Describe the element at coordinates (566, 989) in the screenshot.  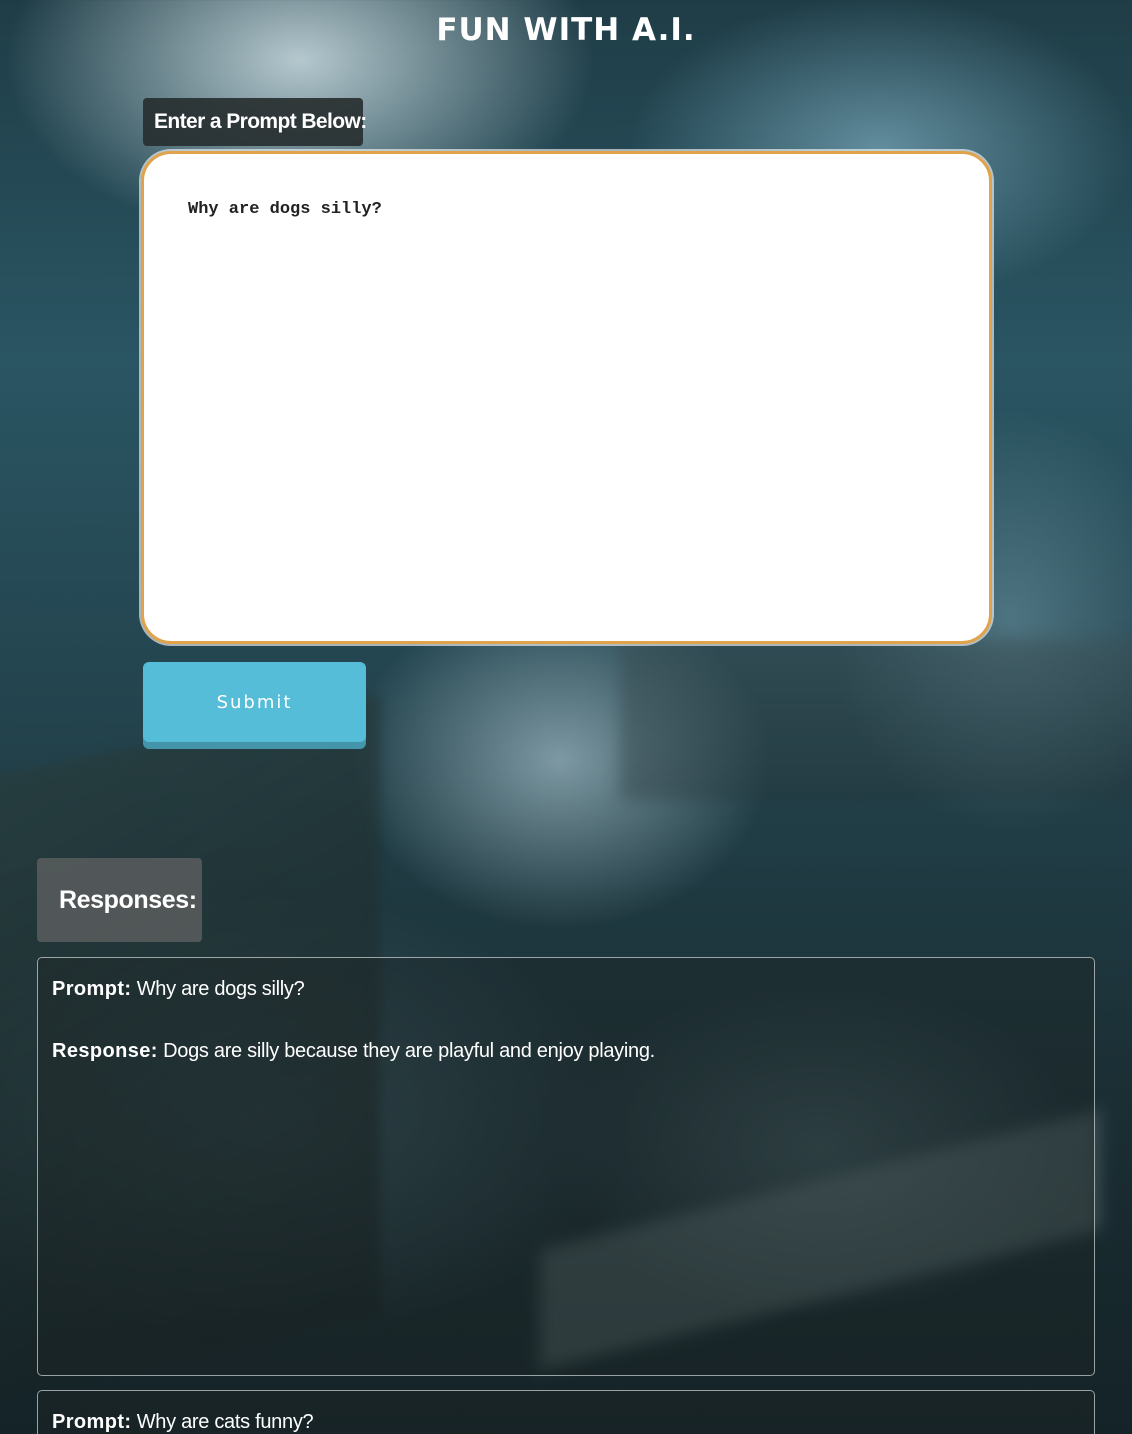
I see `prompt-line: Prompt: Why are dogs silly?` at that location.